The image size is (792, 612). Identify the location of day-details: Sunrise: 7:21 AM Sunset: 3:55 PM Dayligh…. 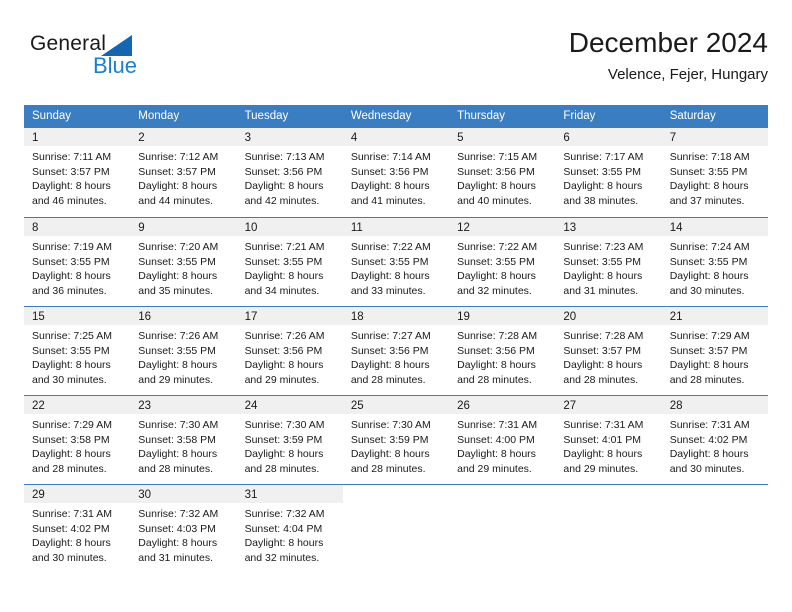
(290, 267).